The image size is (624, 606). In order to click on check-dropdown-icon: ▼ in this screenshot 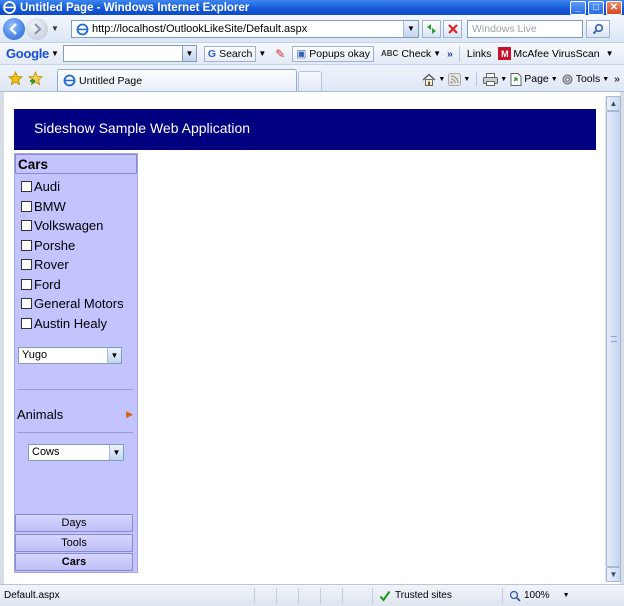, I will do `click(437, 53)`.